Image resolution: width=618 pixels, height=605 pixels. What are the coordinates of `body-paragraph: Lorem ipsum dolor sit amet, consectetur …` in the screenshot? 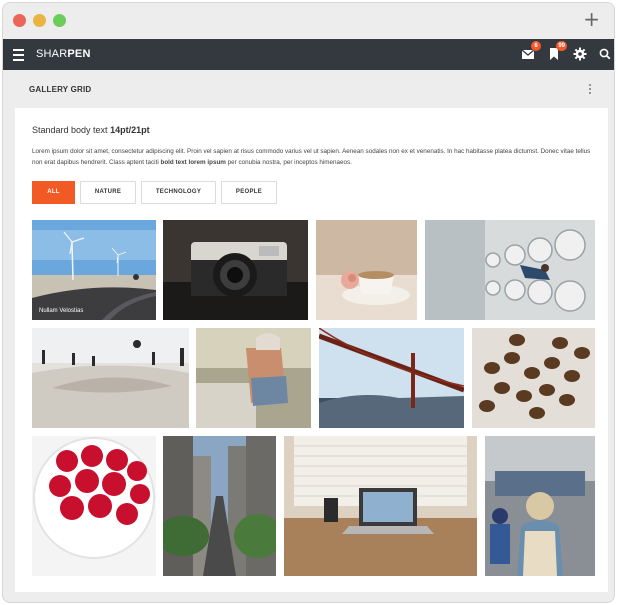 It's located at (312, 157).